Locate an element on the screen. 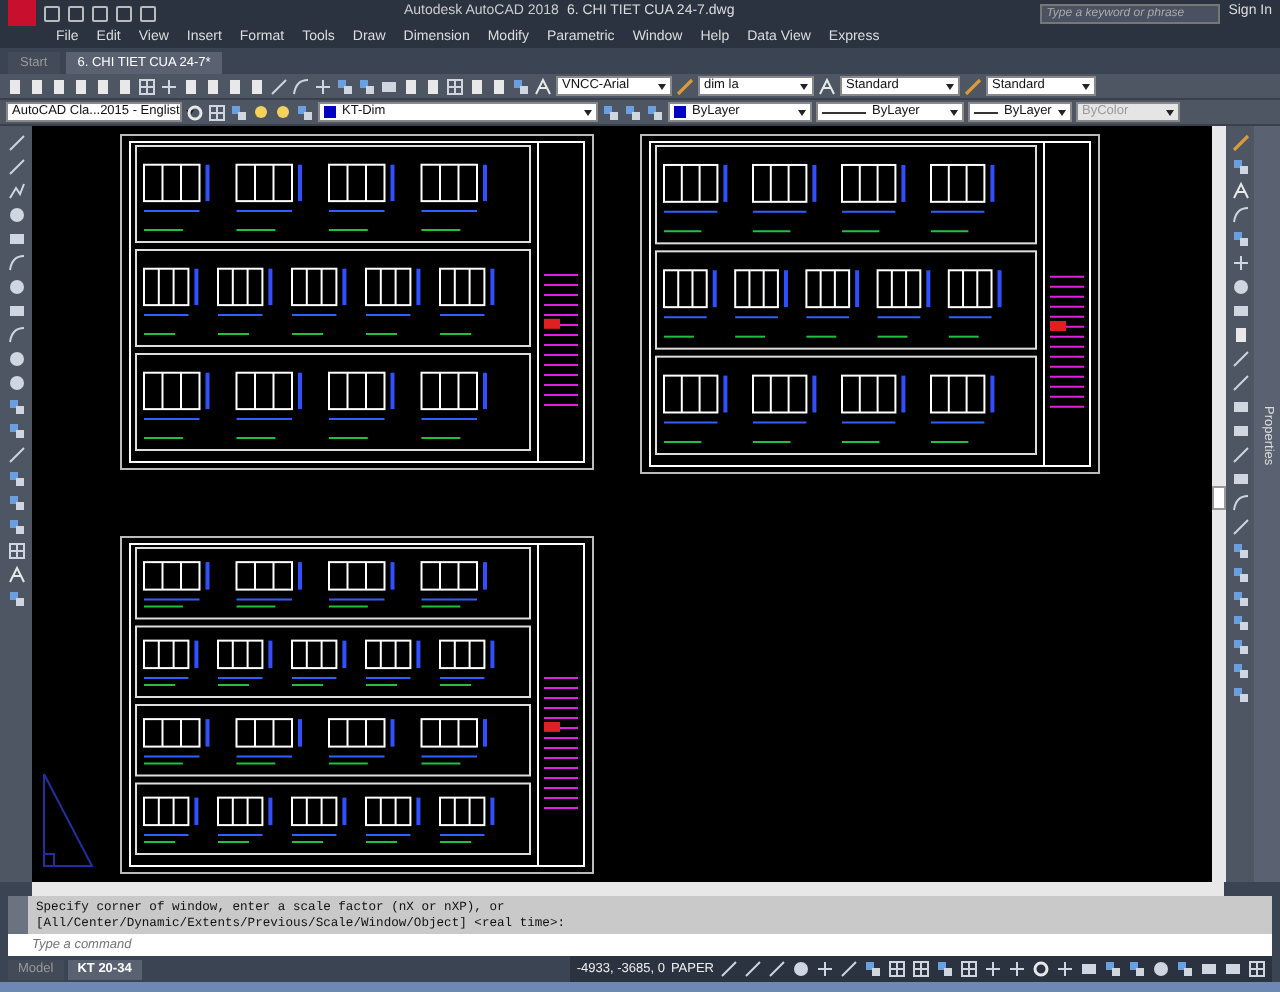 Image resolution: width=1280 pixels, height=992 pixels. horizontal-scrollbar is located at coordinates (628, 889).